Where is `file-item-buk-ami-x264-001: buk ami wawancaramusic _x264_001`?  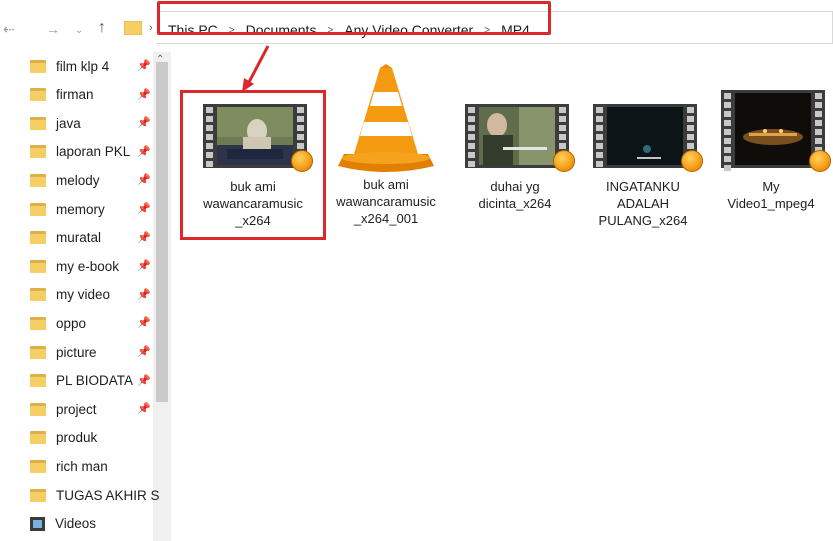
file-item-buk-ami-x264-001: buk ami wawancaramusic _x264_001 is located at coordinates (386, 144).